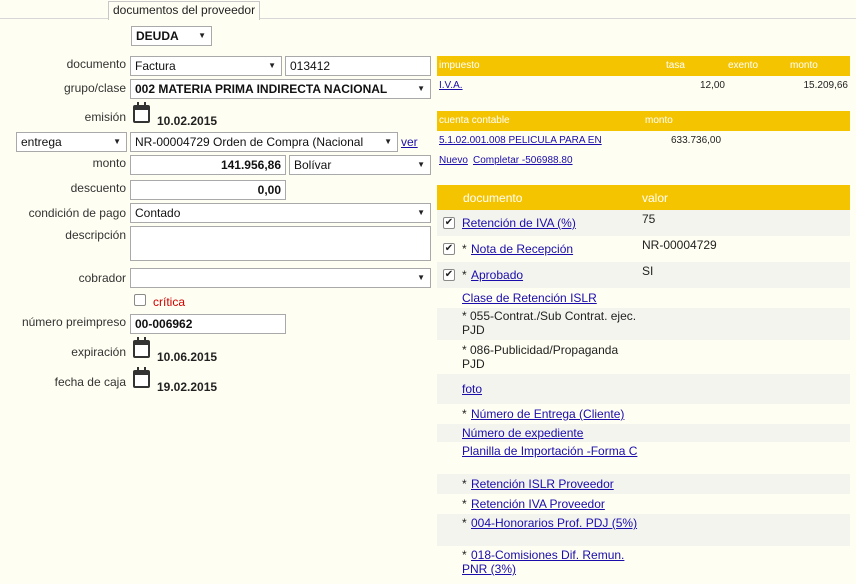 This screenshot has height=584, width=856. Describe the element at coordinates (98, 188) in the screenshot. I see `descuento-label: descuento` at that location.